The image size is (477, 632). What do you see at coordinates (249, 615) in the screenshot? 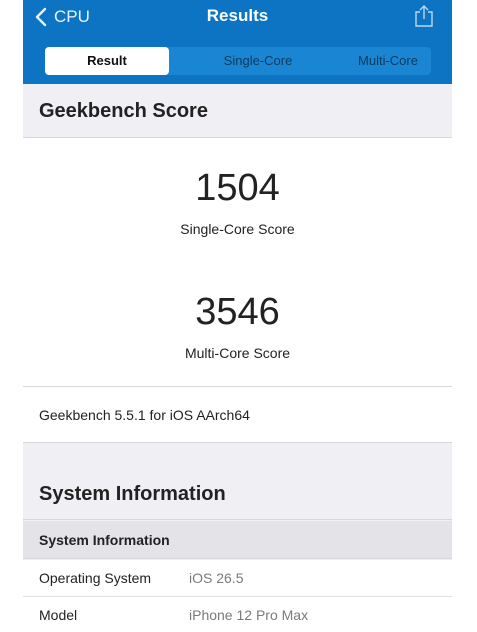
I see `model-value: iPhone 12 Pro Max` at bounding box center [249, 615].